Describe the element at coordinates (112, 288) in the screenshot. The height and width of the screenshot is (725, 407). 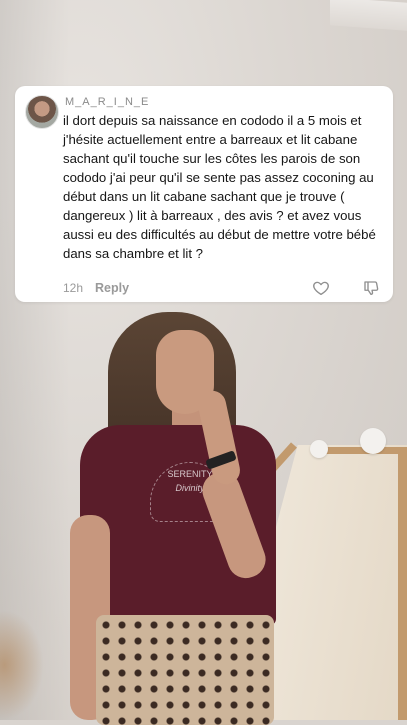
I see `reply-button: Reply` at that location.